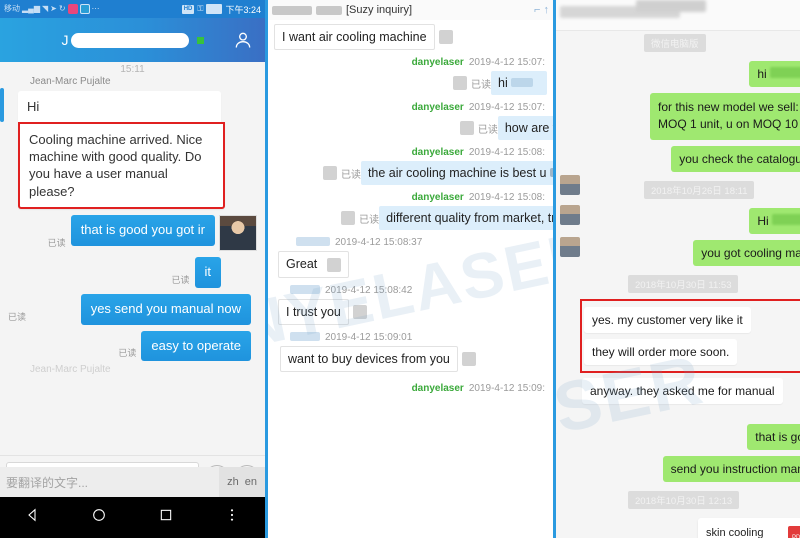 The image size is (800, 538). I want to click on message-row-outgoing: 已读 hi, so click(410, 84).